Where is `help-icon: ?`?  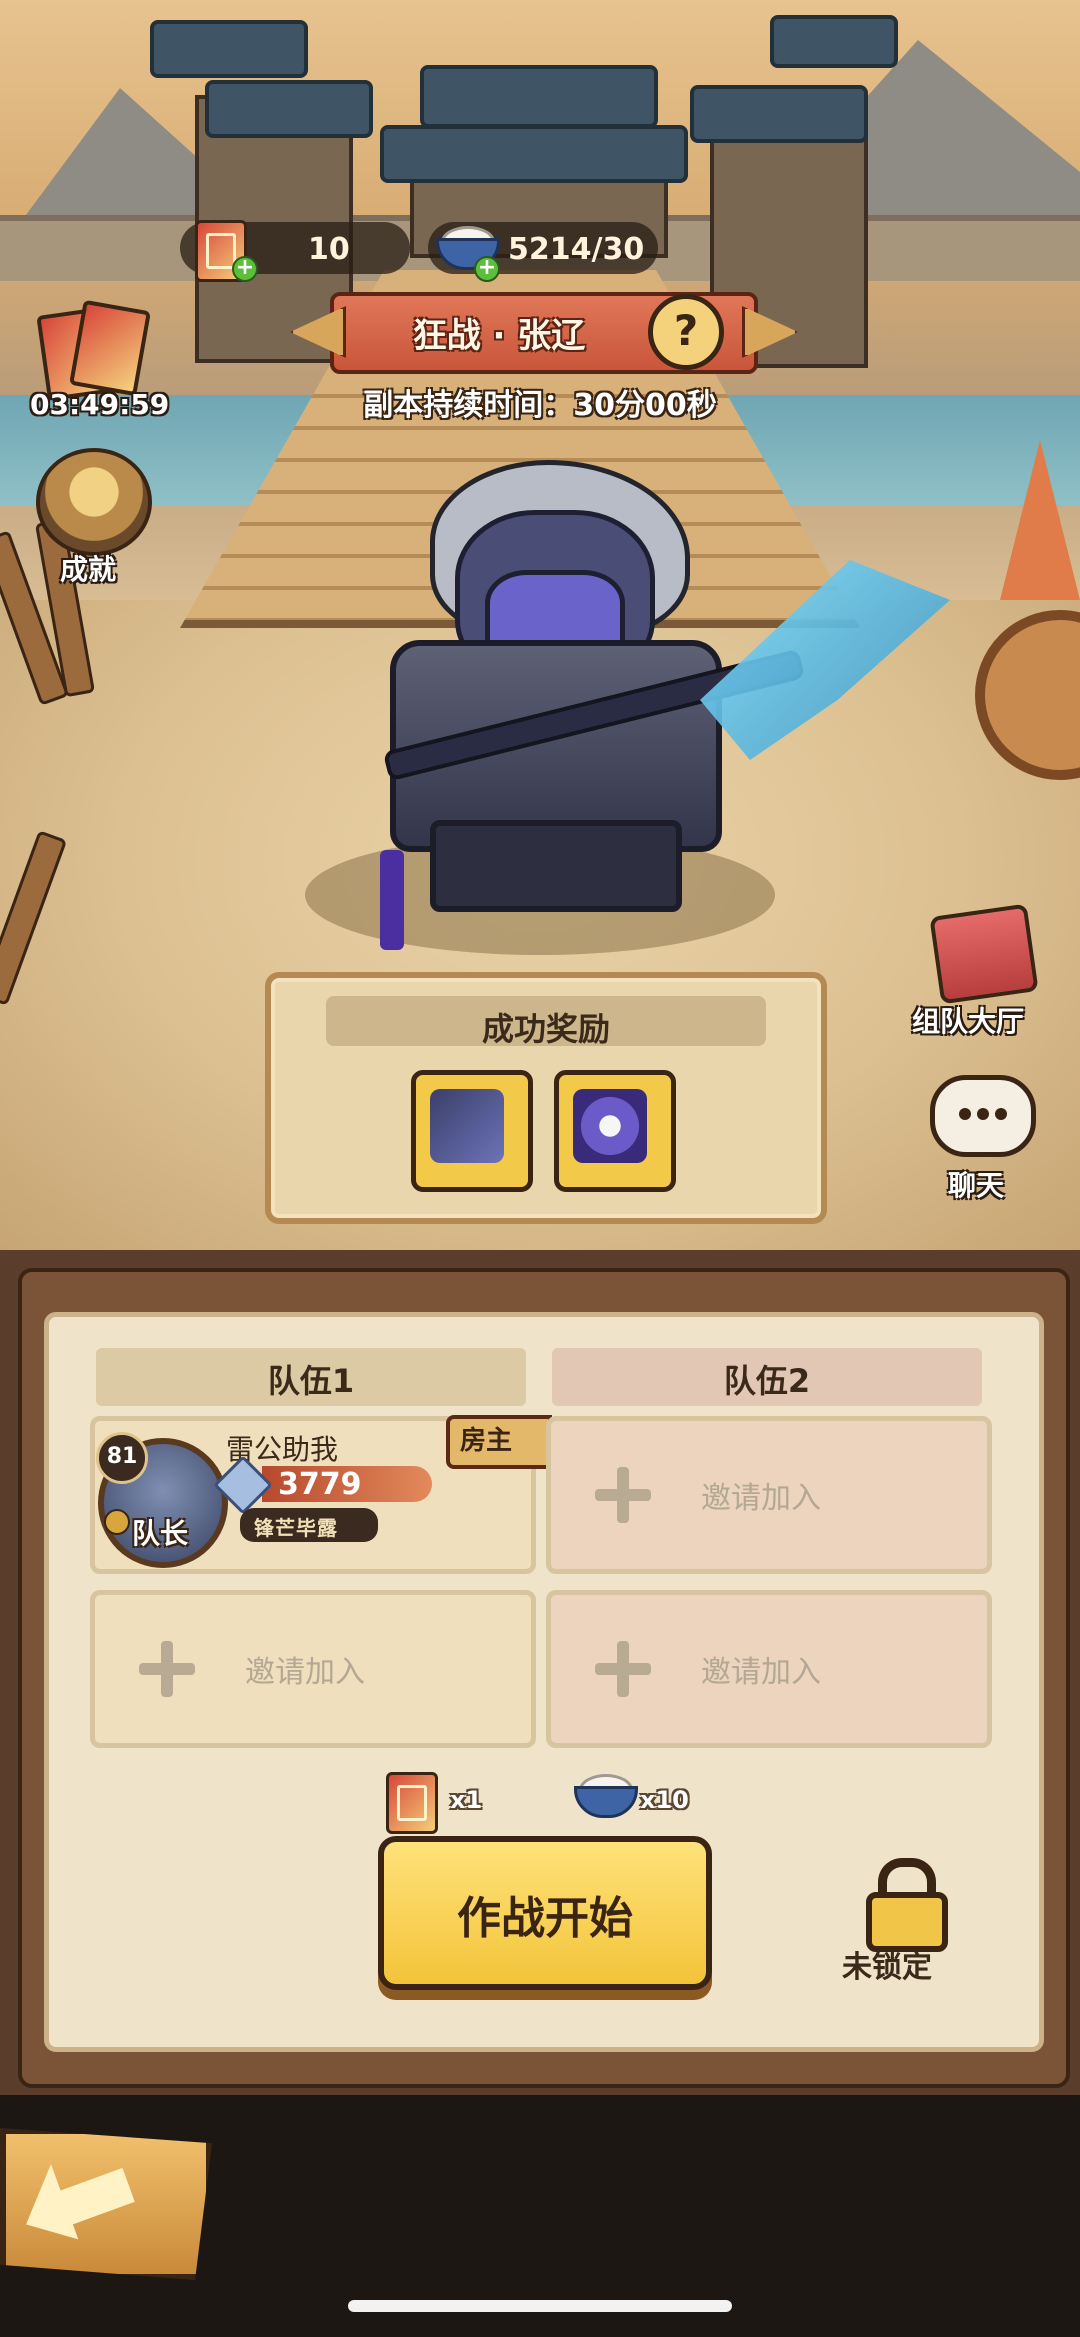 help-icon: ? is located at coordinates (686, 332).